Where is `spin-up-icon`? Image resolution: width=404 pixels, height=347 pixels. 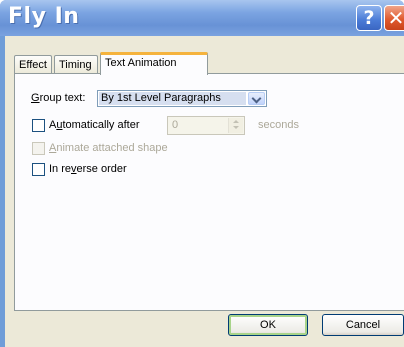
spin-up-icon is located at coordinates (236, 121).